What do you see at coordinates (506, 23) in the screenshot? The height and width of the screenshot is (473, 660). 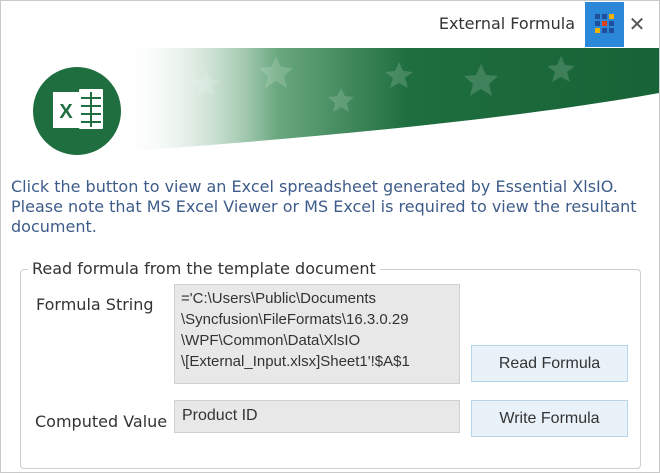 I see `window-title: External Formula` at bounding box center [506, 23].